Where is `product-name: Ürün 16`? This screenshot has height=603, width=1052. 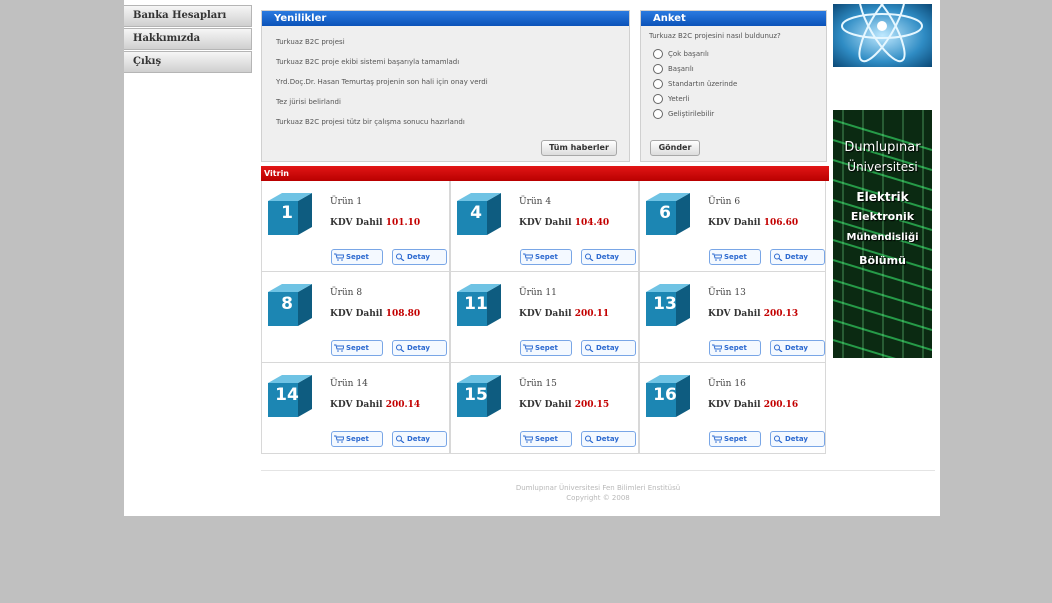 product-name: Ürün 16 is located at coordinates (727, 384).